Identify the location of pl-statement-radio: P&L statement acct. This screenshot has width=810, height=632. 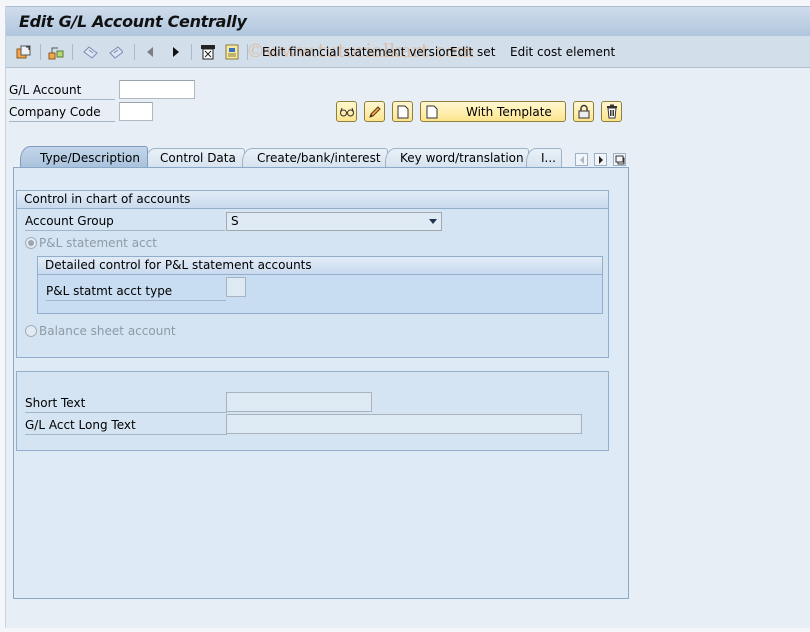
(91, 243).